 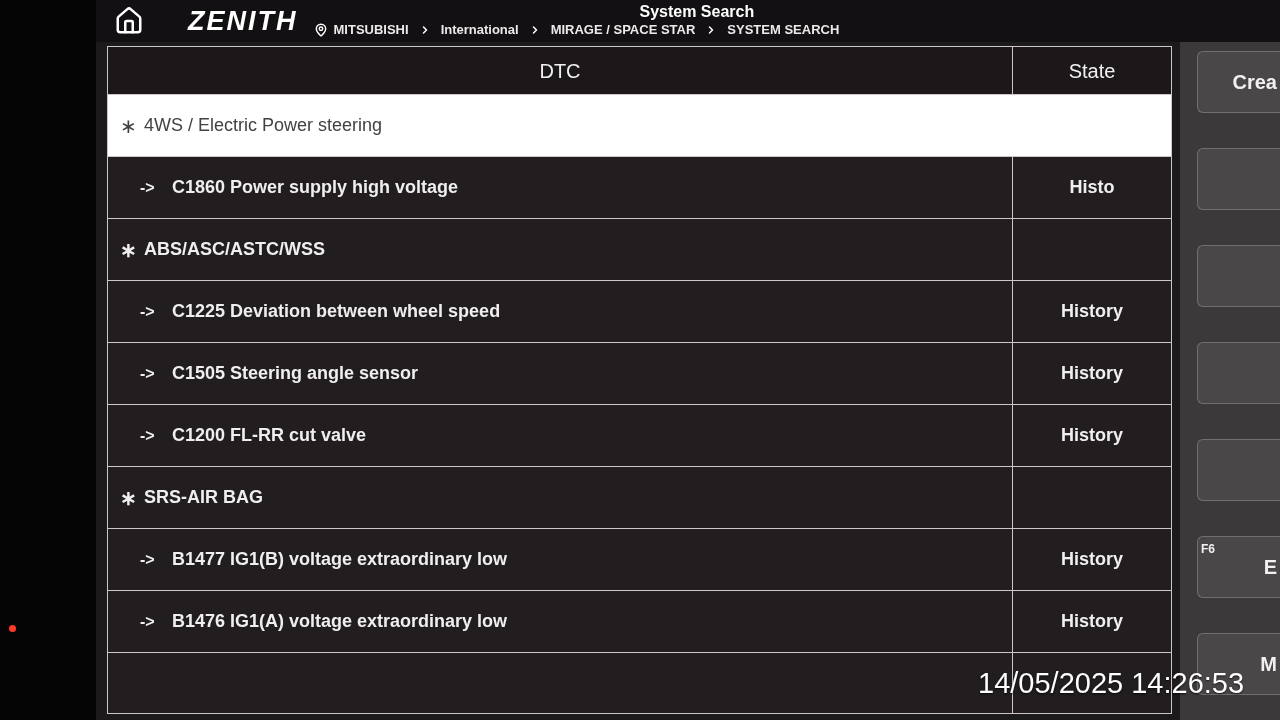 I want to click on breadcrumb-link: MITSUBISHI, so click(x=371, y=30).